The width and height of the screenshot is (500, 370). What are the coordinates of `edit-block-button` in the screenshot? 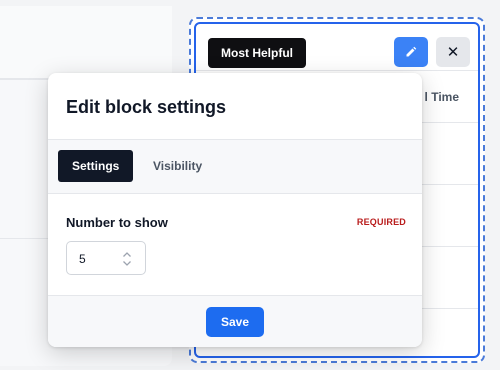 It's located at (411, 52).